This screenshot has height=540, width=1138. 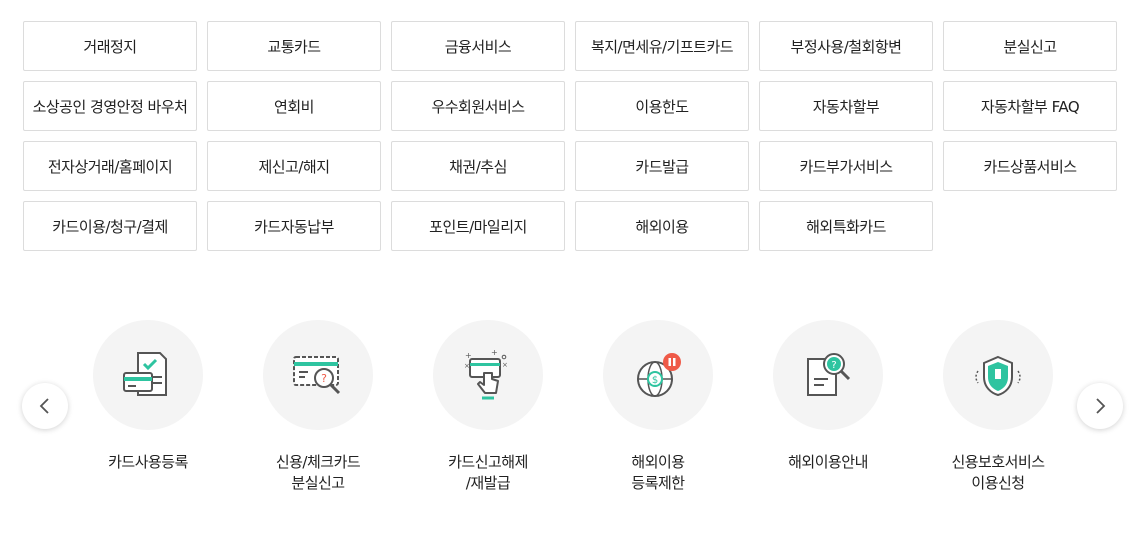 I want to click on category-button: 카드상품서비스, so click(x=1030, y=166).